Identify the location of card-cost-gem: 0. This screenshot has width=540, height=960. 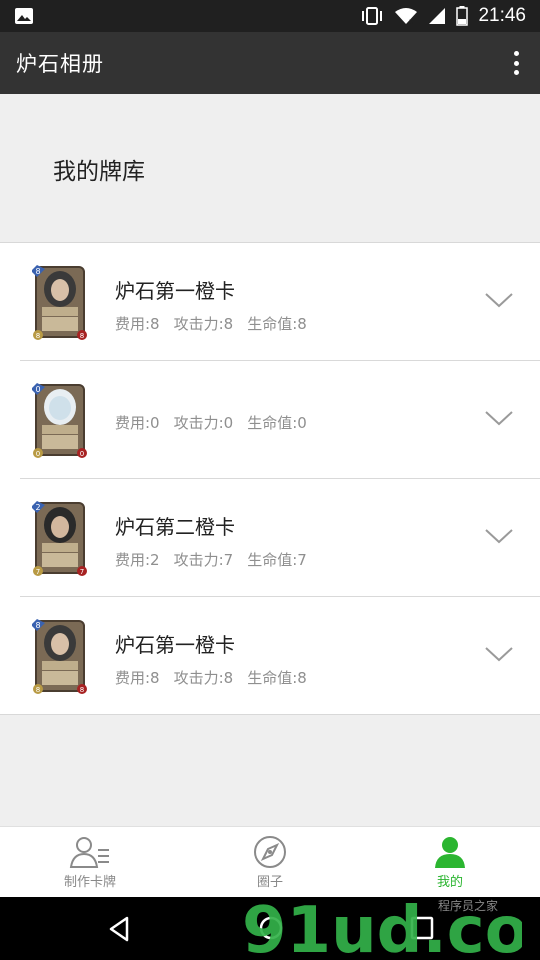
(37, 389).